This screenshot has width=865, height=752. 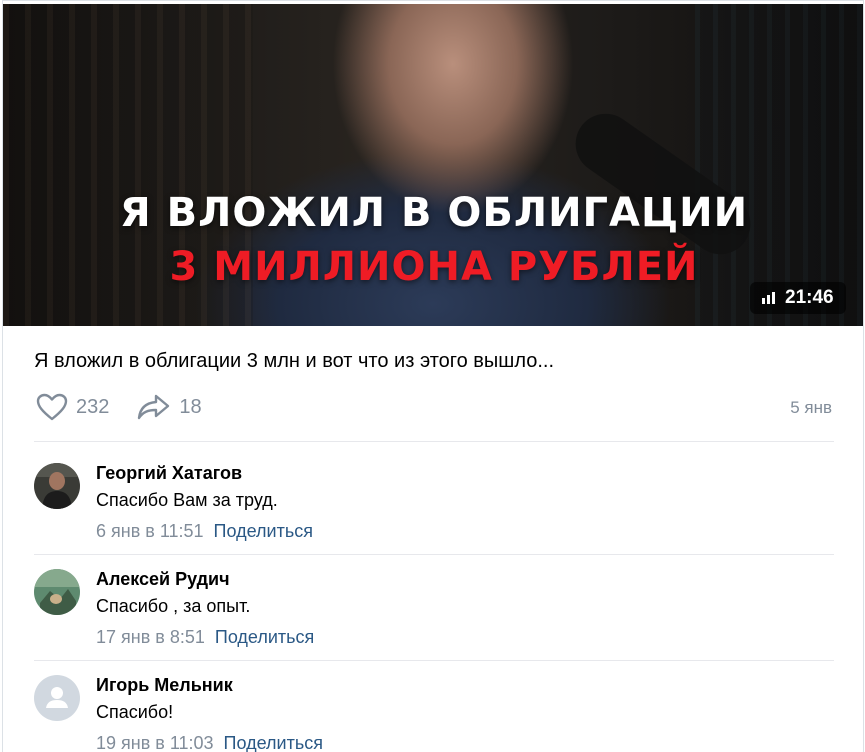 I want to click on comment-meta: 19 янв в 11:03 Поделиться, so click(x=209, y=742).